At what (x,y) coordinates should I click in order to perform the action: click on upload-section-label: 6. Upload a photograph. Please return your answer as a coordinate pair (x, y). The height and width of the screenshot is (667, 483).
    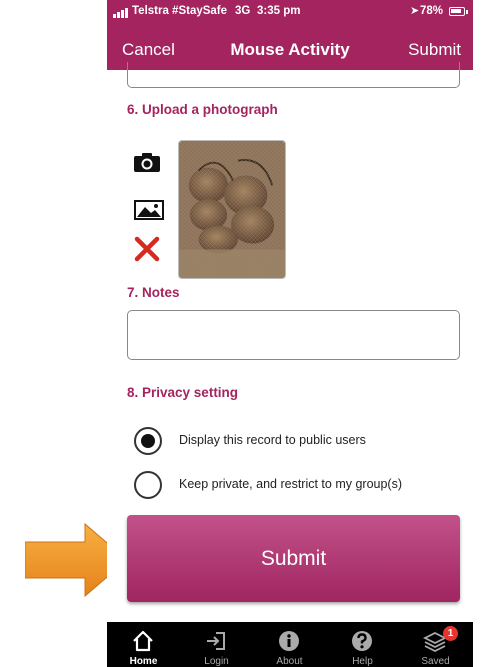
    Looking at the image, I should click on (202, 109).